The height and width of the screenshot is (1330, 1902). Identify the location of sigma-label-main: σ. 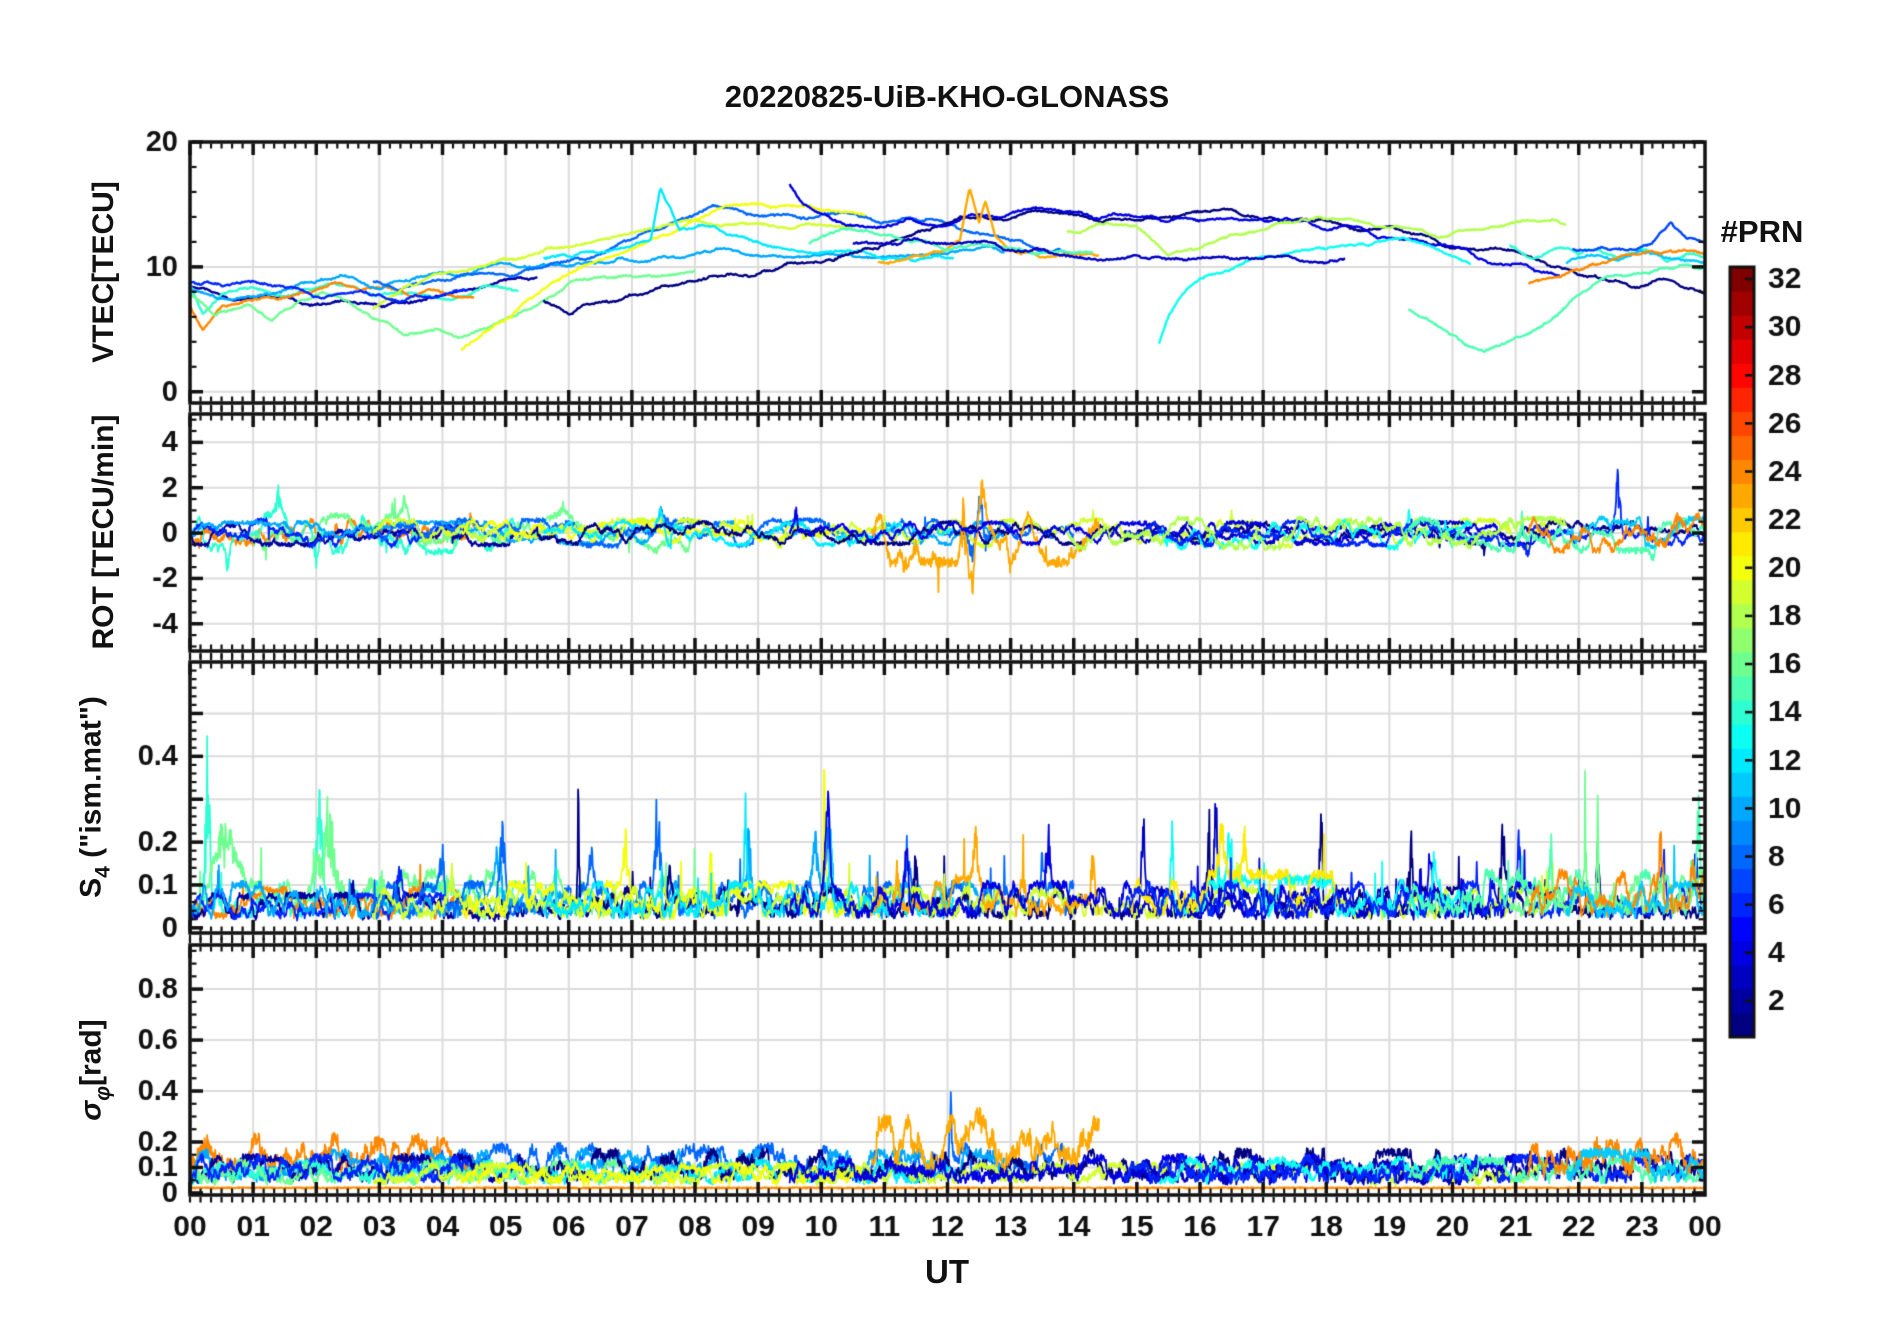
(91, 1110).